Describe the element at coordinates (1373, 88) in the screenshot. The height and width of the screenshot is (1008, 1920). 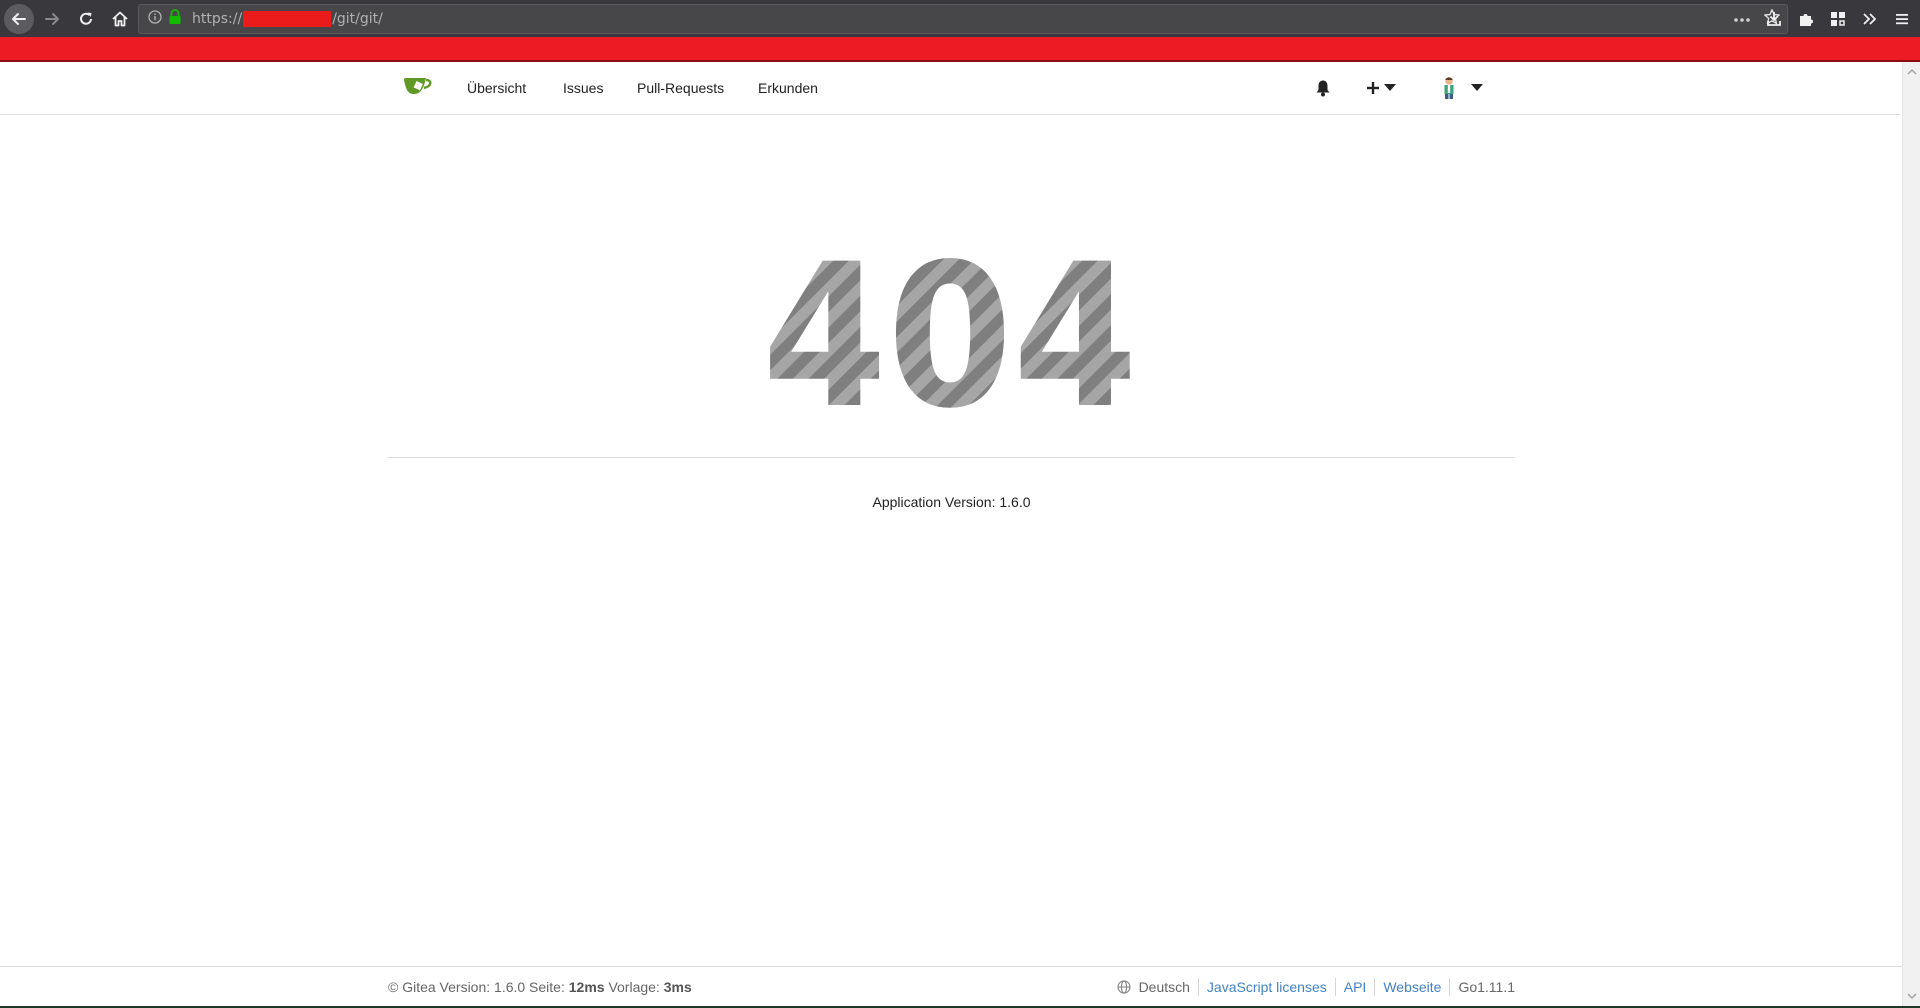
I see `plus-icon` at that location.